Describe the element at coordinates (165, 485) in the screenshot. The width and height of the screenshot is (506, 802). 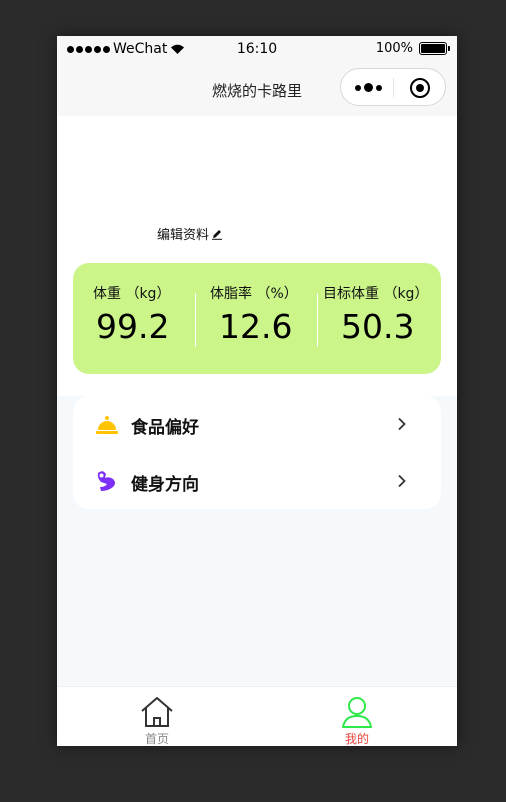
I see `menu-item-label: 健身方向` at that location.